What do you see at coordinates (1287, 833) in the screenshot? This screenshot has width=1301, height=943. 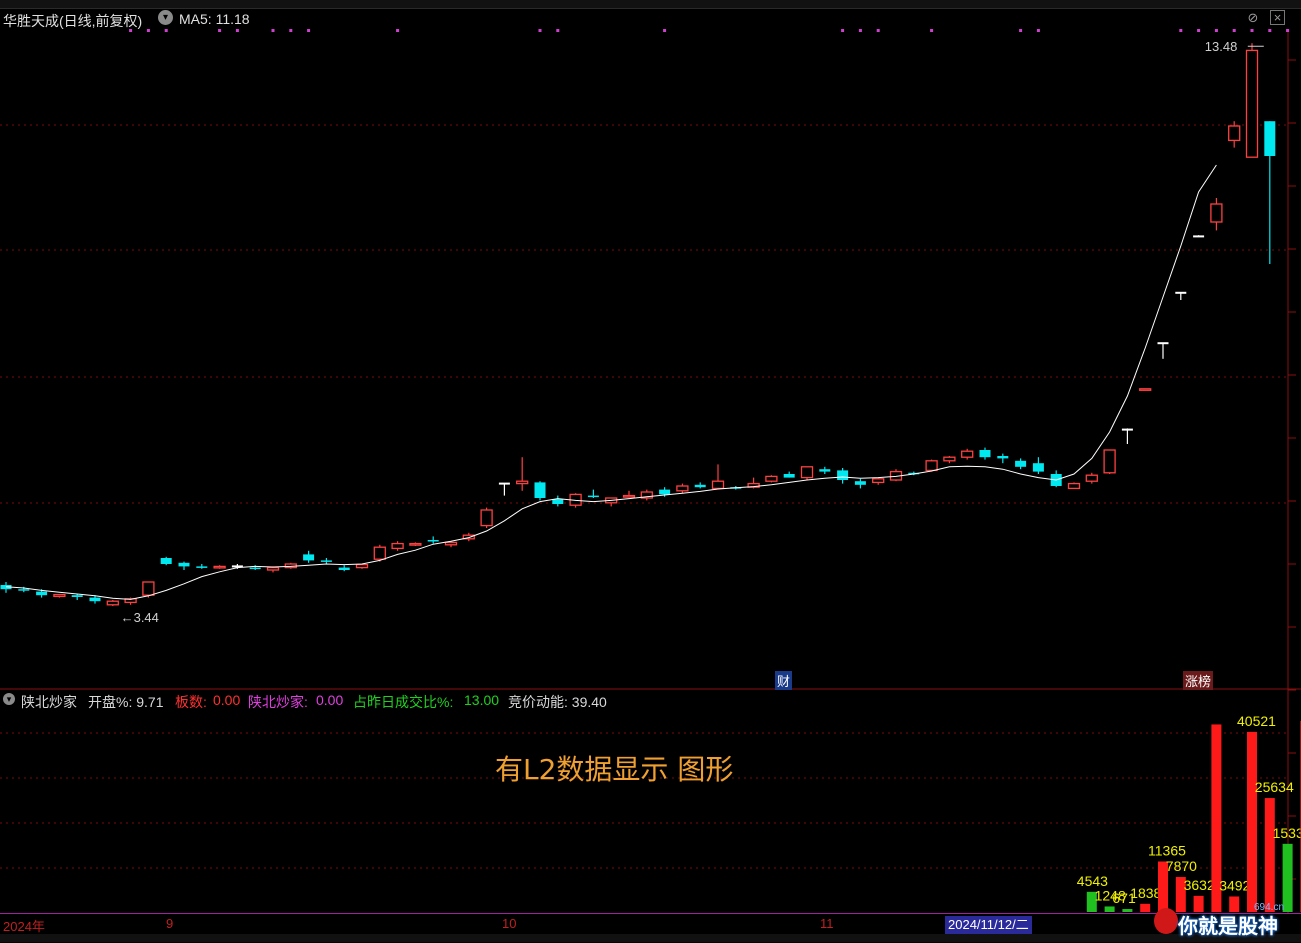 I see `volume-label: 15338` at bounding box center [1287, 833].